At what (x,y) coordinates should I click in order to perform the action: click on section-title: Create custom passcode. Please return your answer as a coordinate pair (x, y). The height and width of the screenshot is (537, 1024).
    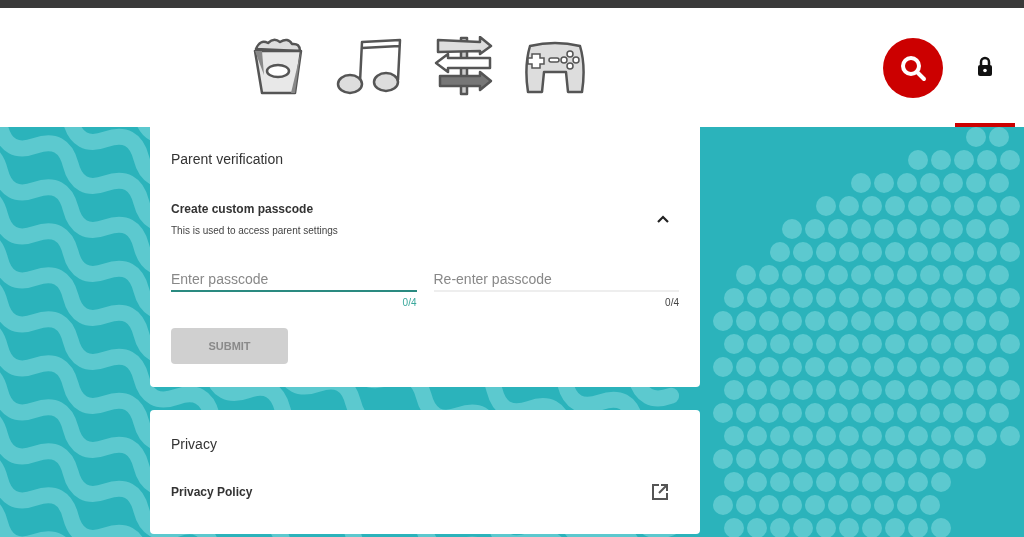
    Looking at the image, I should click on (243, 209).